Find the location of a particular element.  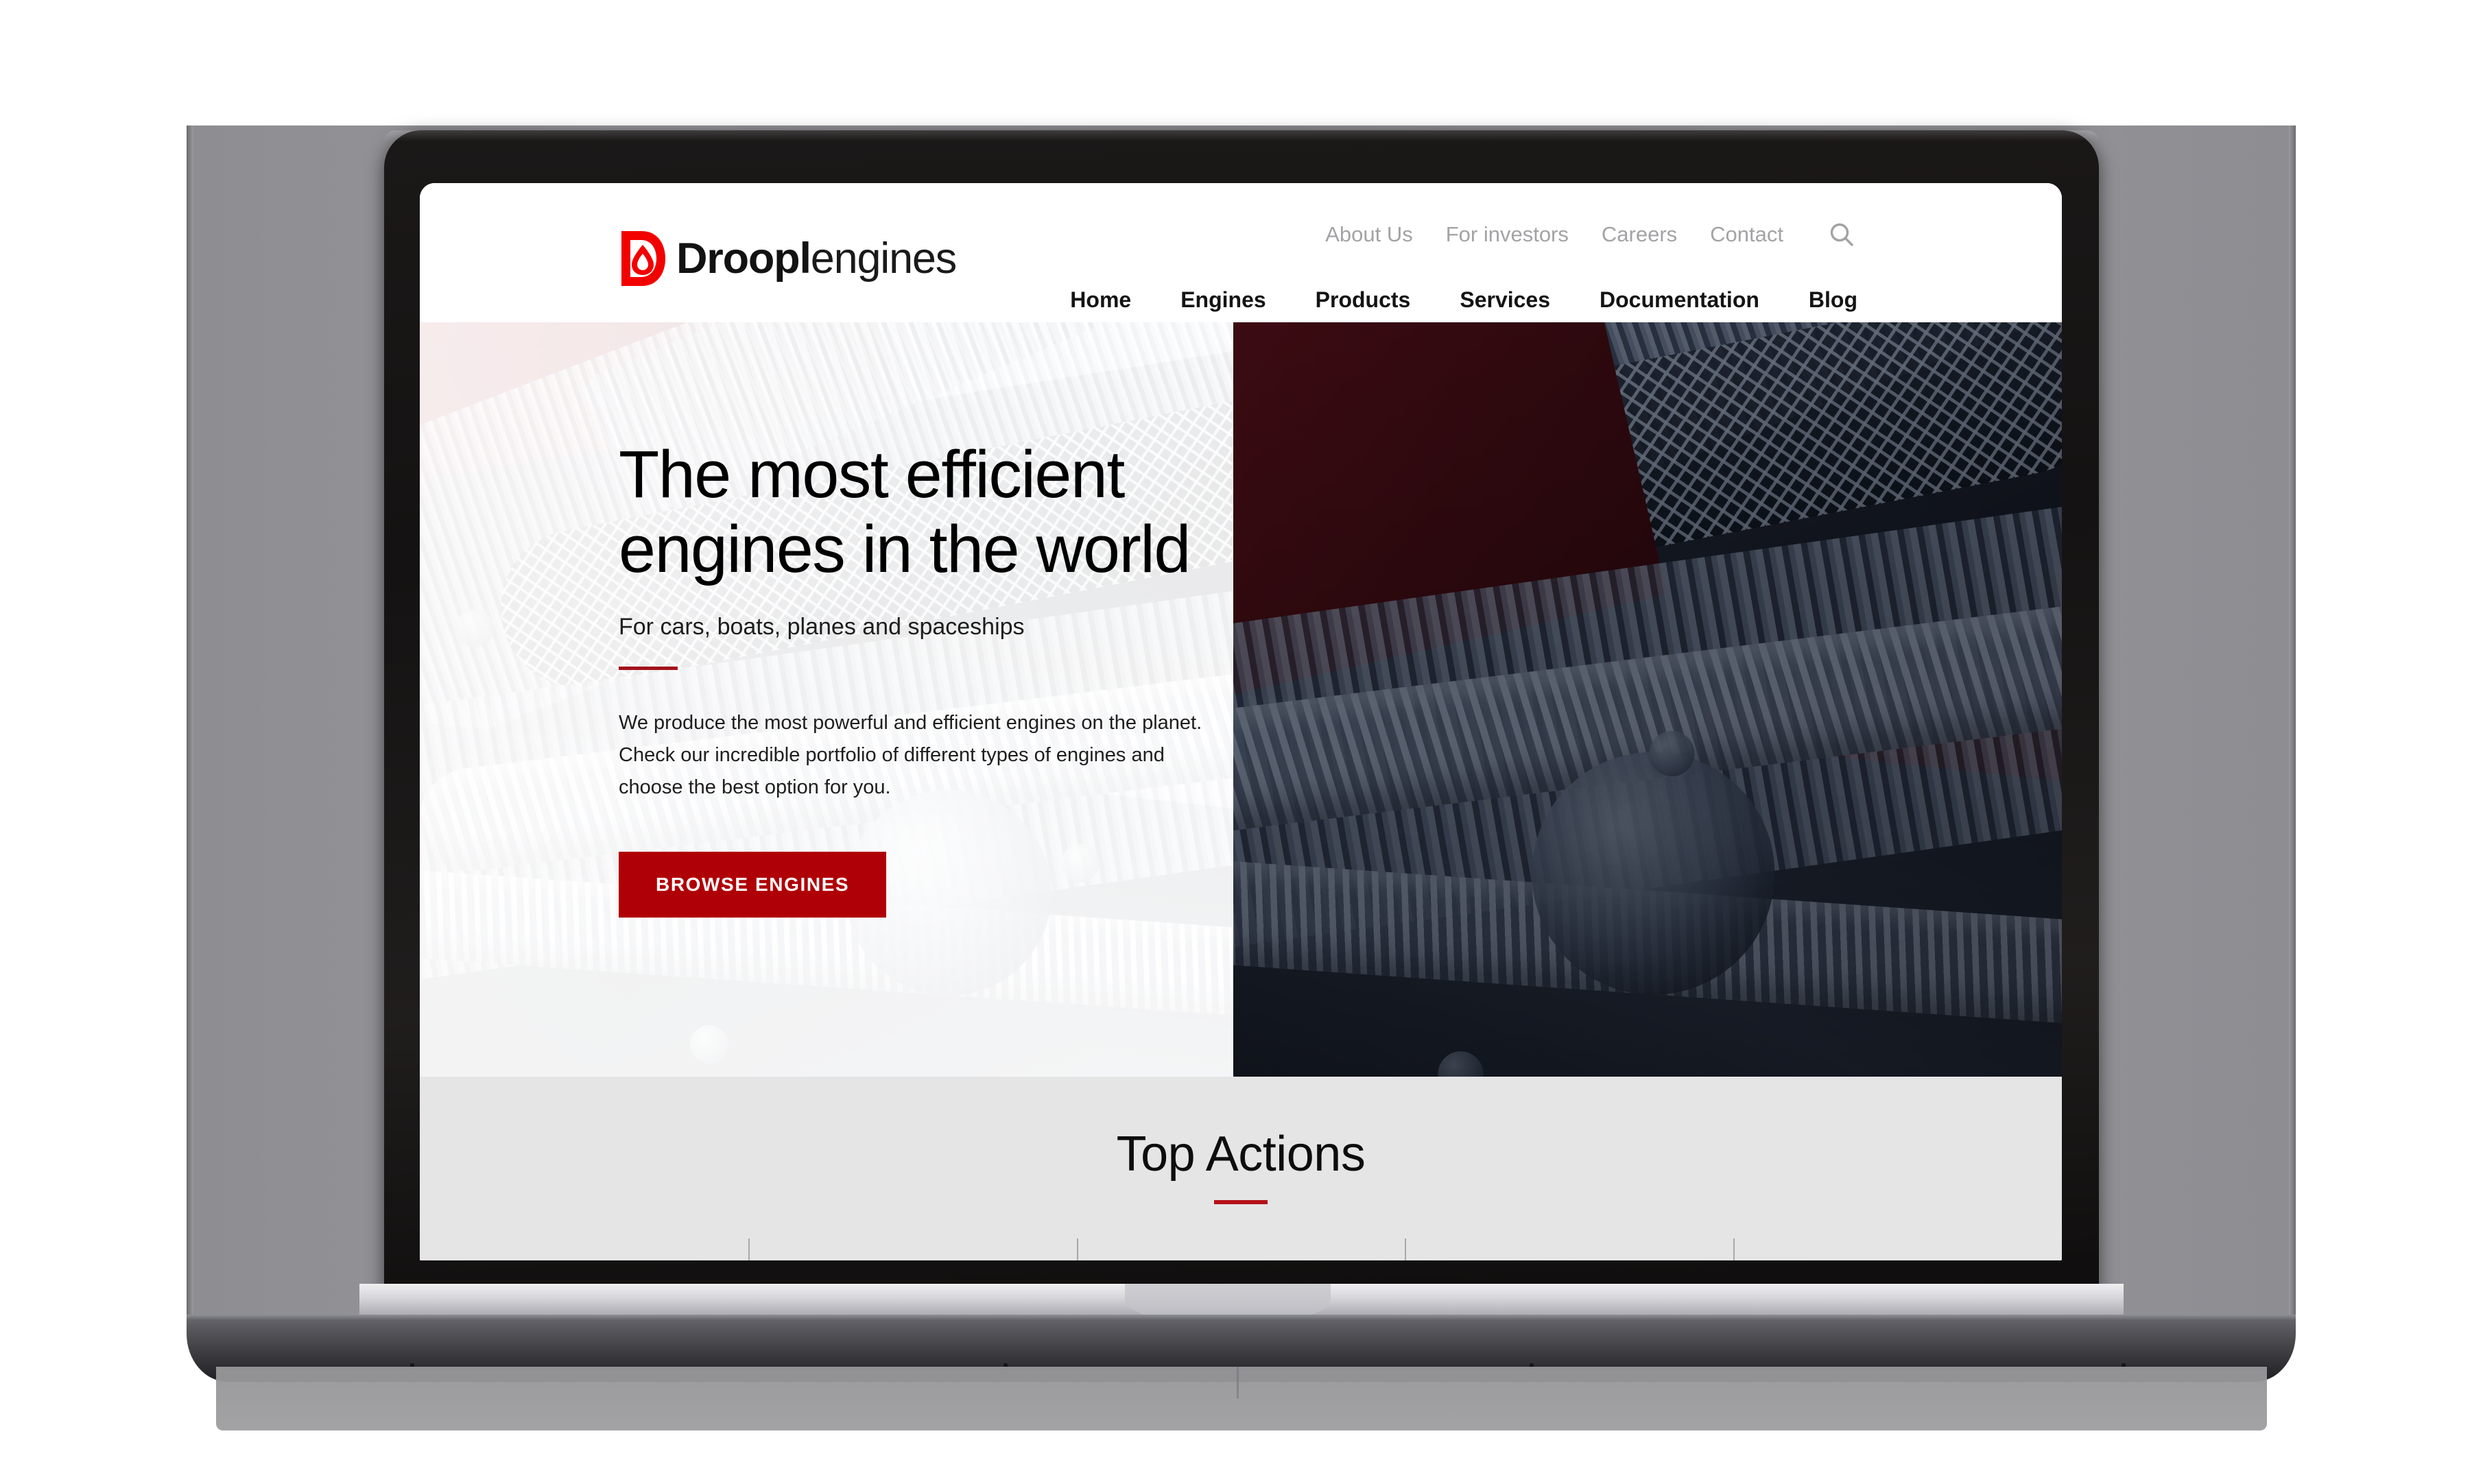

top-actions-red-divider is located at coordinates (1241, 1202).